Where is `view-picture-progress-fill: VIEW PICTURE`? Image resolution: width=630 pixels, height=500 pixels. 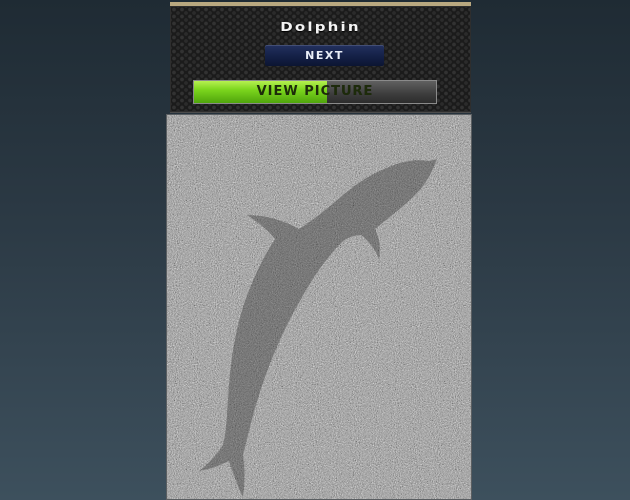 view-picture-progress-fill: VIEW PICTURE is located at coordinates (283, 92).